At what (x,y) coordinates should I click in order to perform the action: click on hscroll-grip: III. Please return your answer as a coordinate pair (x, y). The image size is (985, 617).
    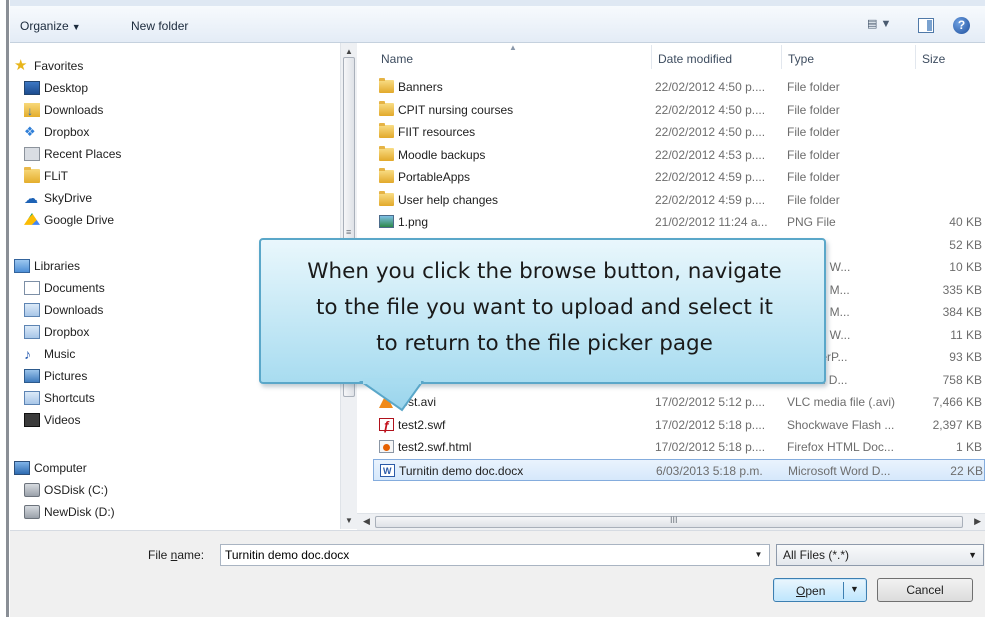
    Looking at the image, I should click on (674, 520).